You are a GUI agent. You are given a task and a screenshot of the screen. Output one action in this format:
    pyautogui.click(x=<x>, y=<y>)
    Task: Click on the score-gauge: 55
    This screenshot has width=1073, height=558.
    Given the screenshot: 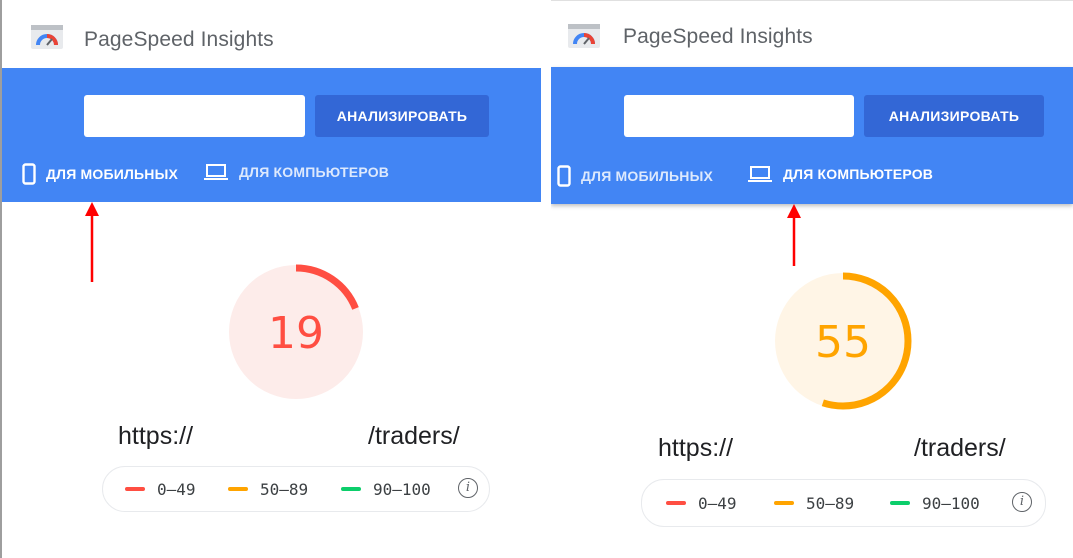 What is the action you would take?
    pyautogui.click(x=843, y=341)
    